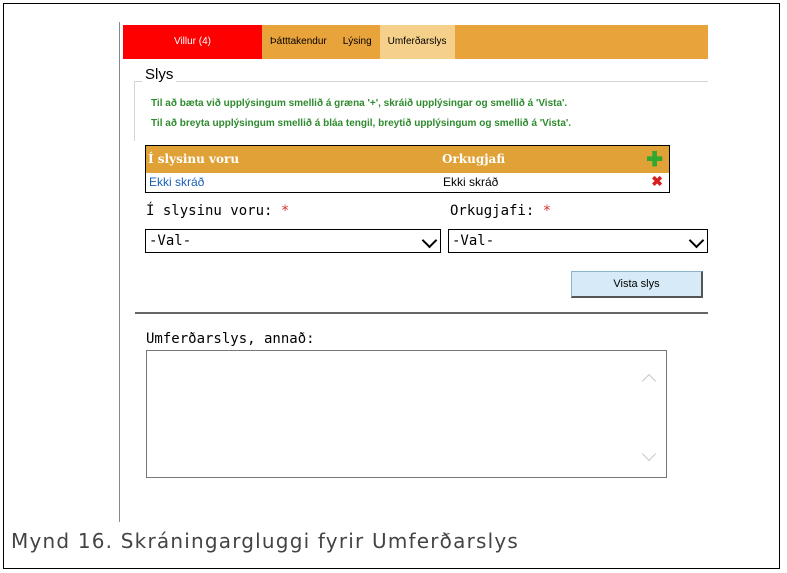 This screenshot has width=787, height=573. Describe the element at coordinates (578, 241) in the screenshot. I see `energy-source-select: -Val-` at that location.